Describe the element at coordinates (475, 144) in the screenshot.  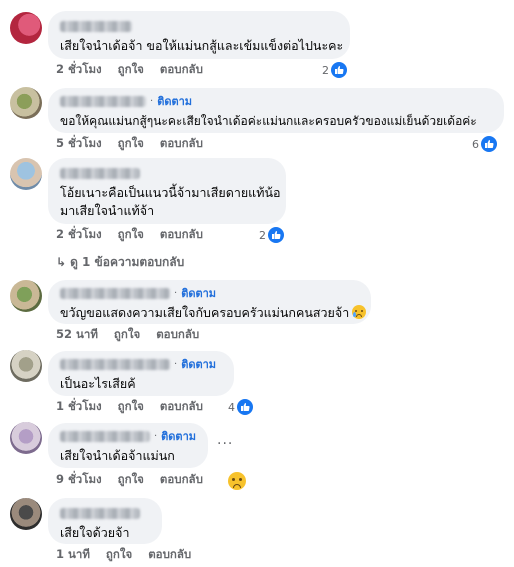
I see `reaction-count: 6` at that location.